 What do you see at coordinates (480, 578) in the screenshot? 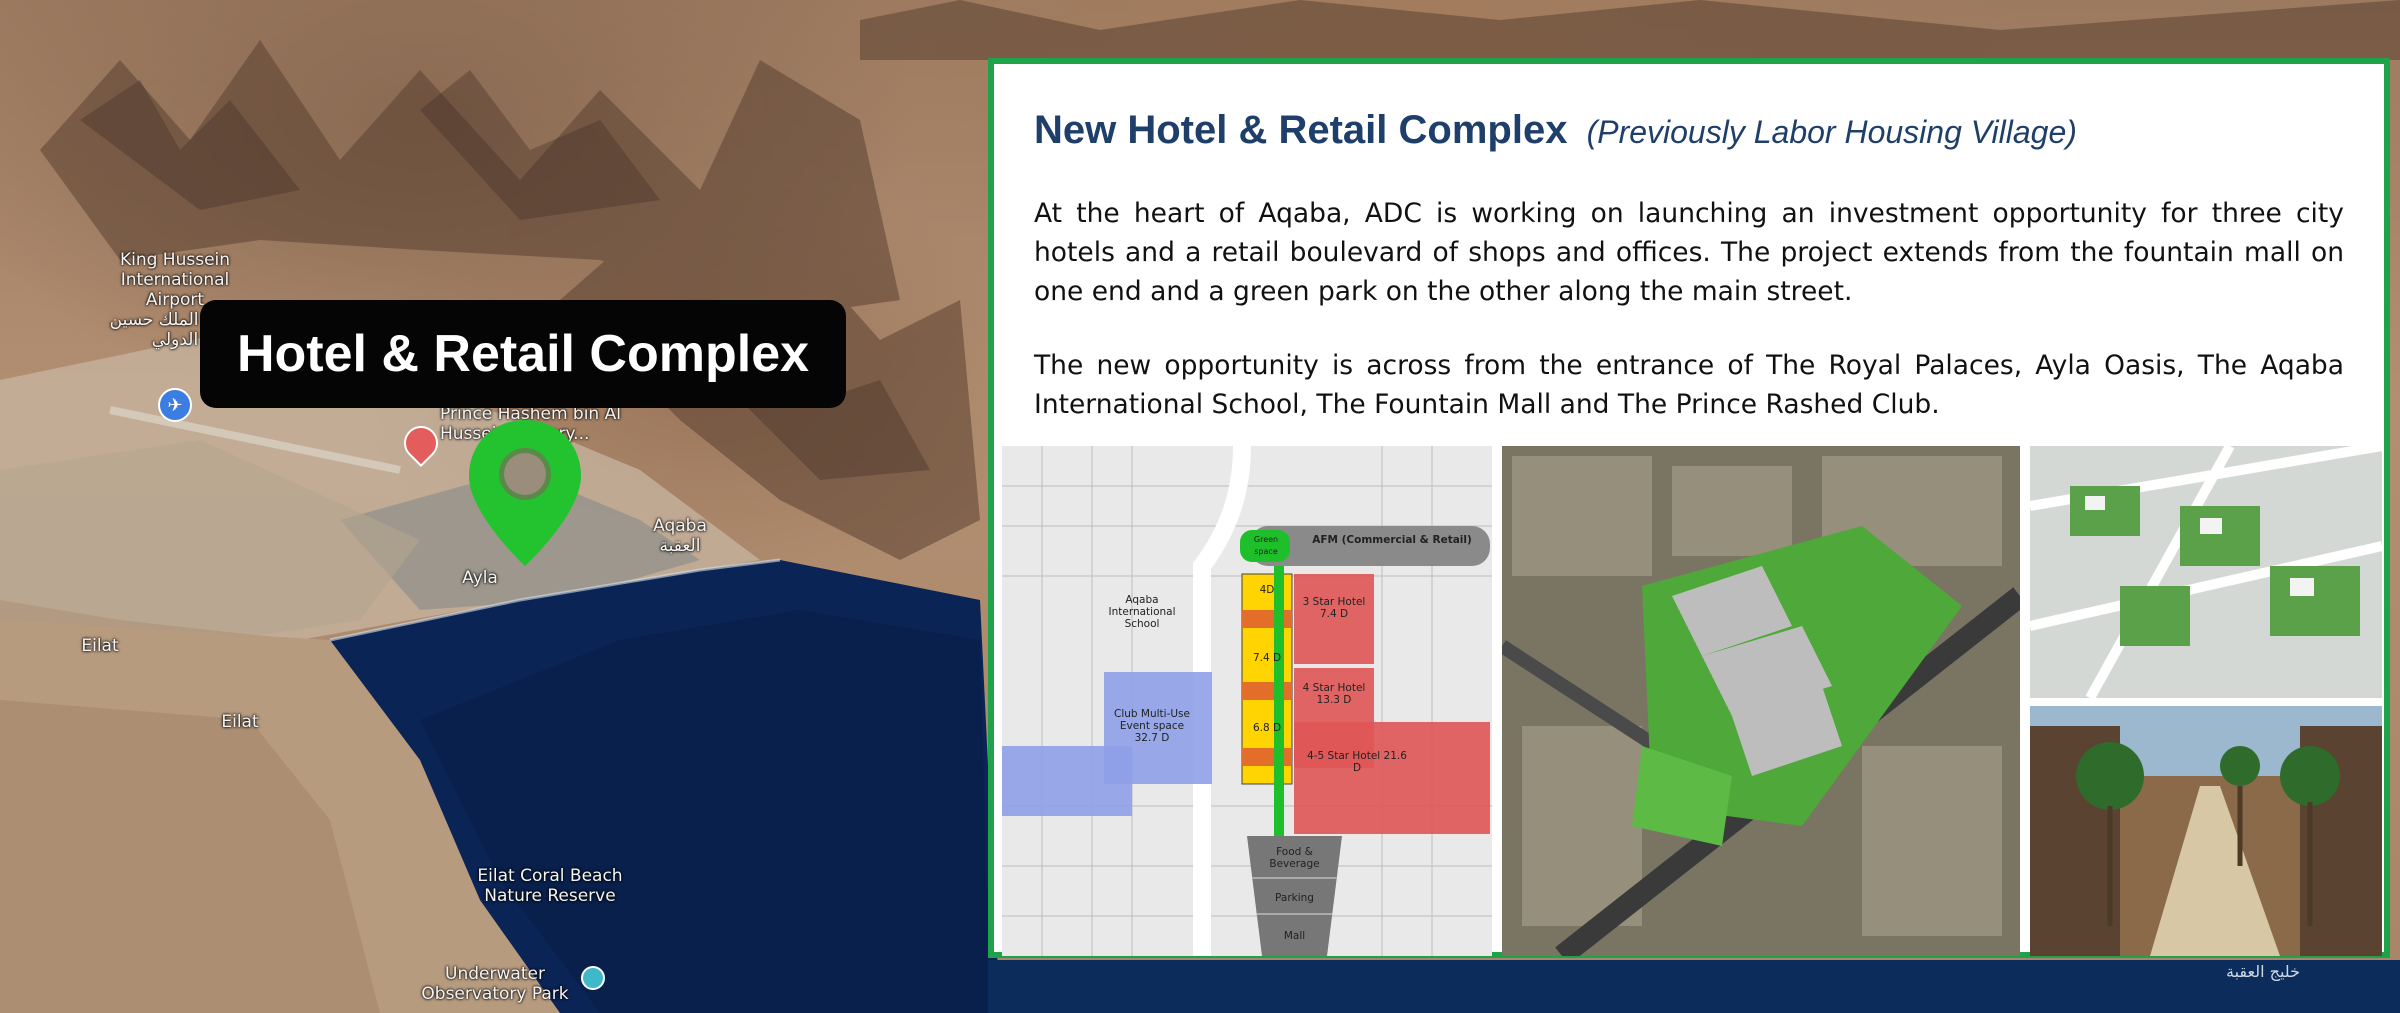
I see `ayla-label: Ayla` at bounding box center [480, 578].